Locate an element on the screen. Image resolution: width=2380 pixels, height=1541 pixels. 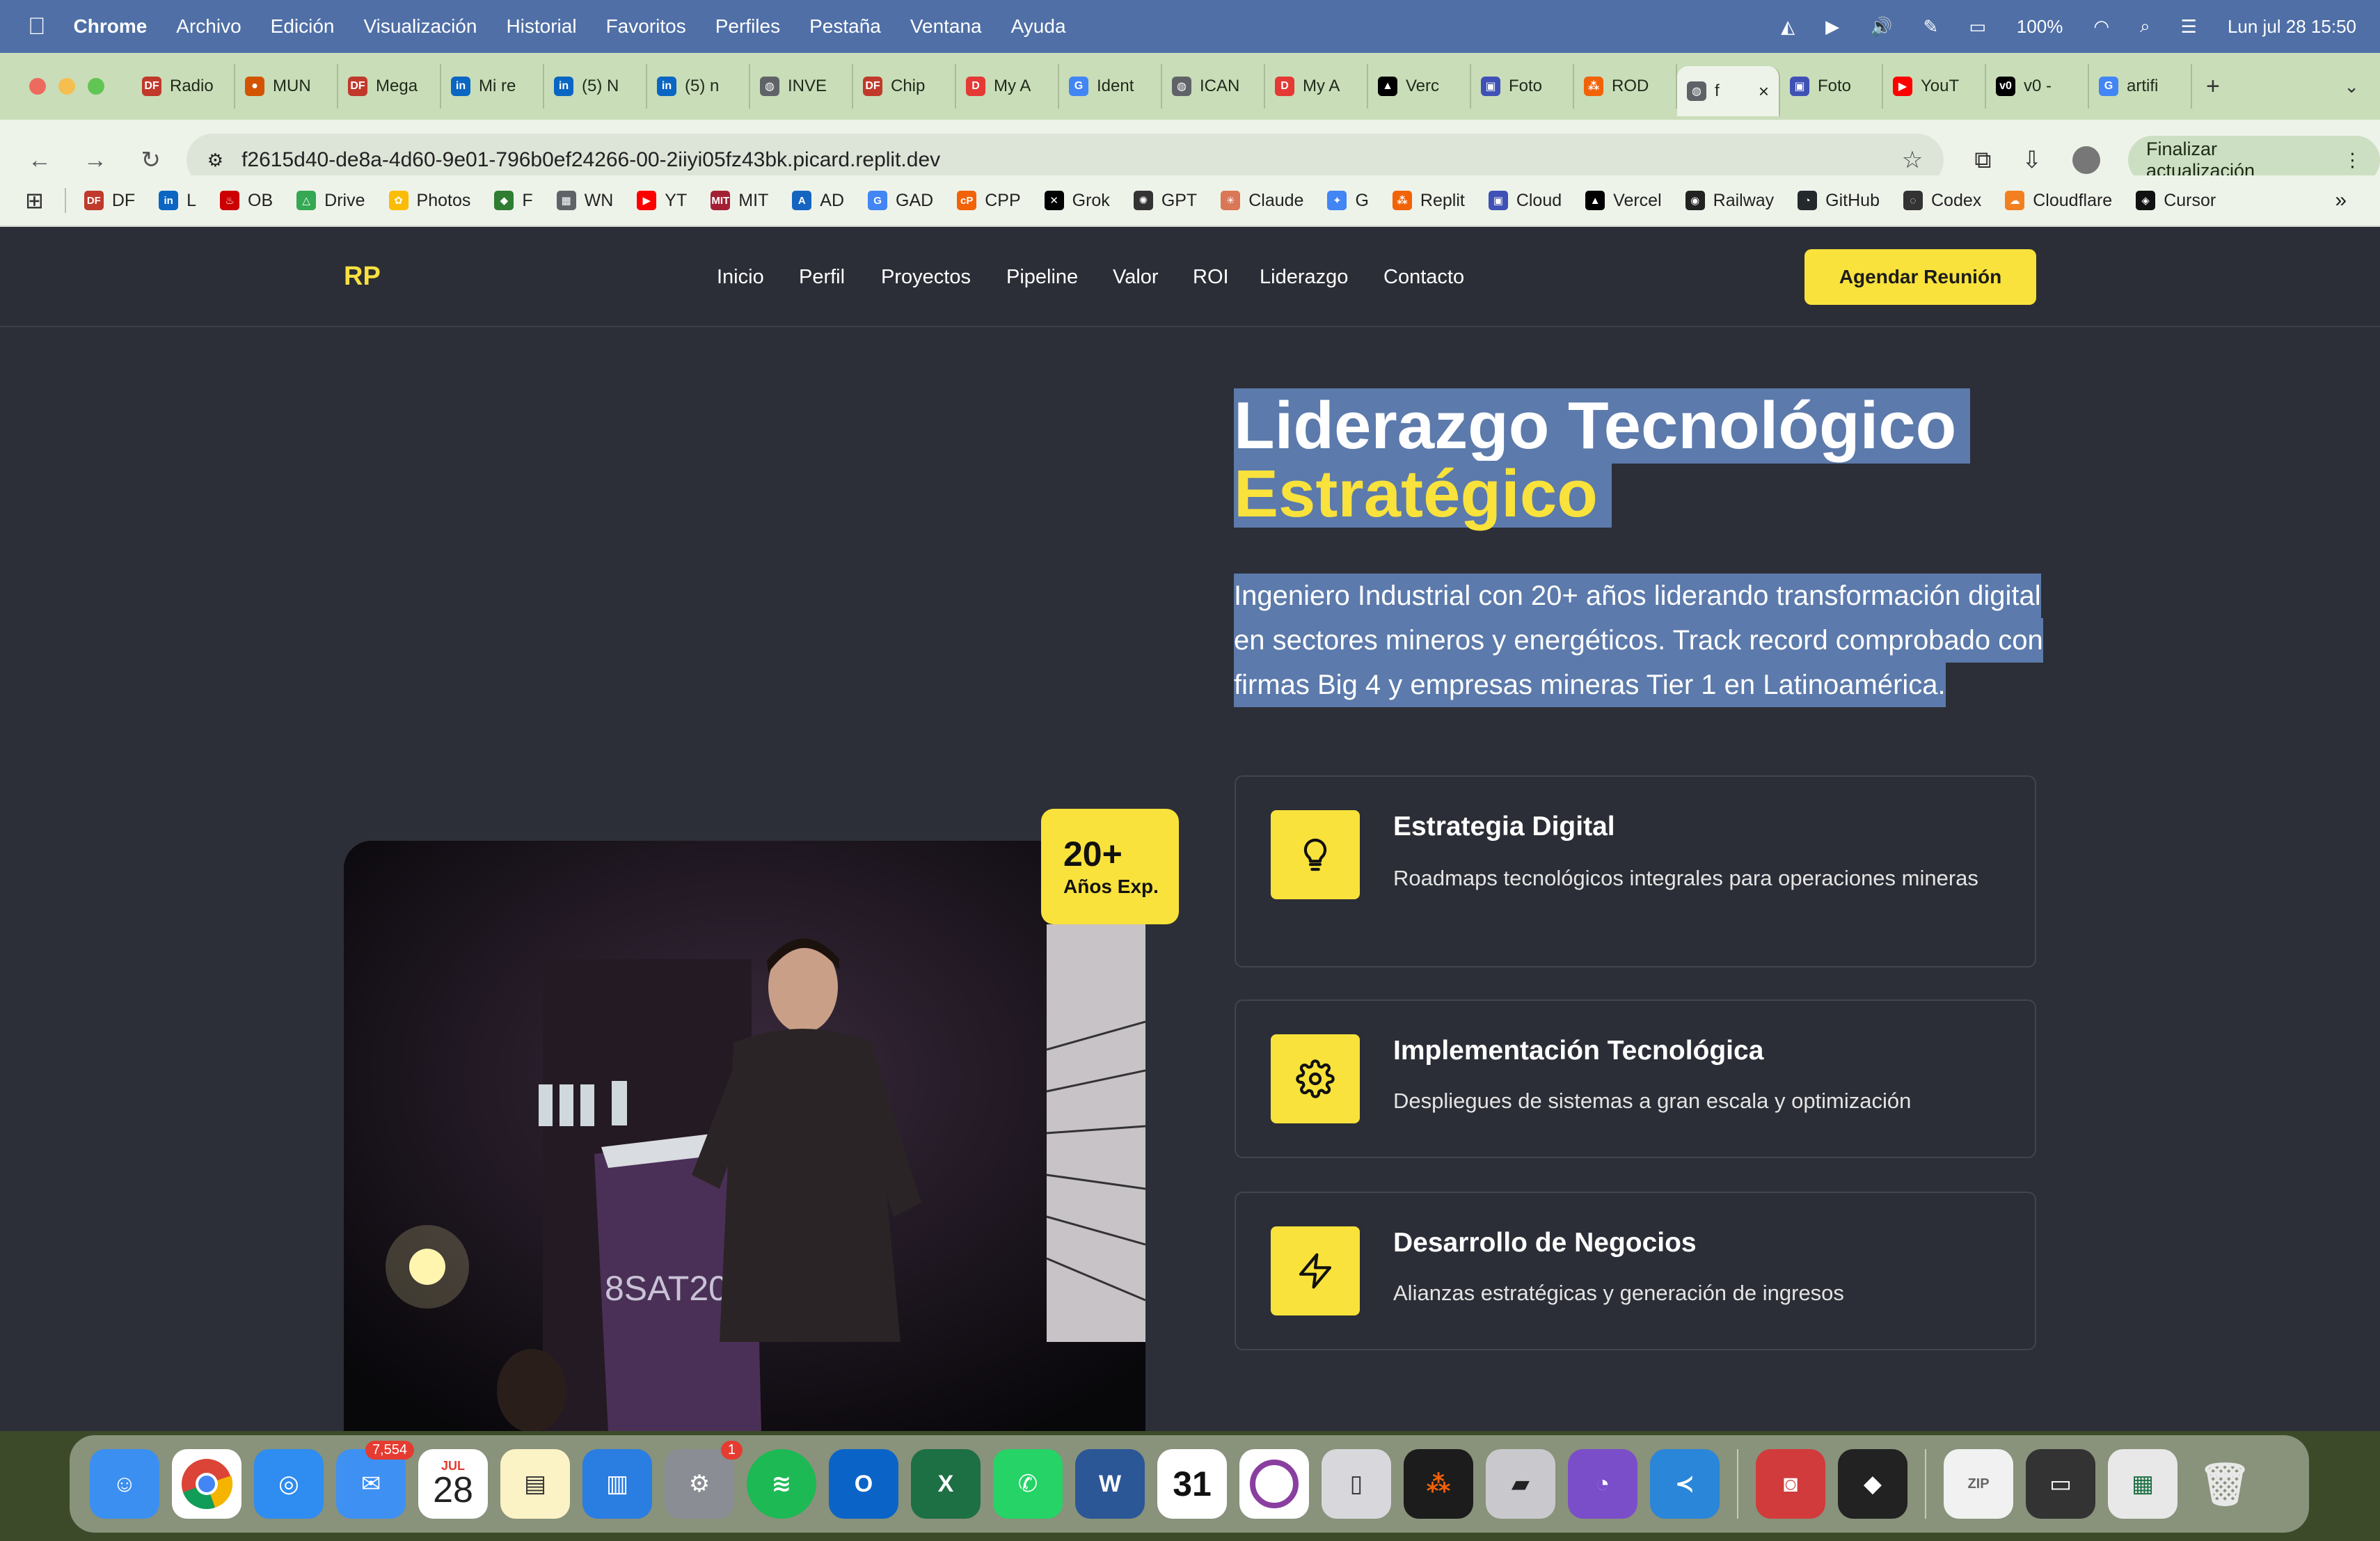
bookmark-item: MIT MIT is located at coordinates (739, 201).